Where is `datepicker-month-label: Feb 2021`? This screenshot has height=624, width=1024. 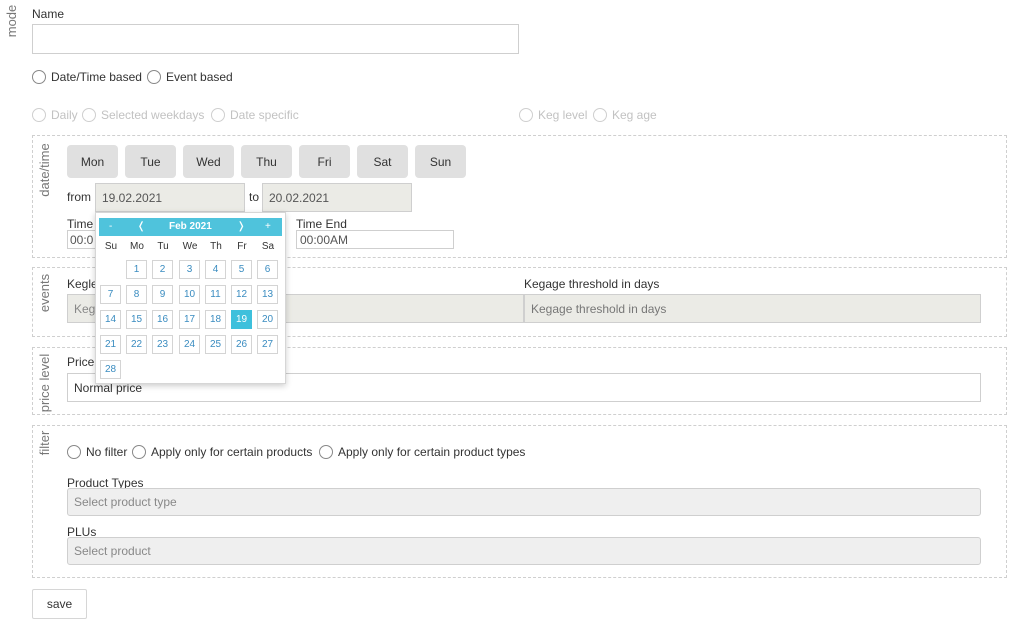 datepicker-month-label: Feb 2021 is located at coordinates (190, 226).